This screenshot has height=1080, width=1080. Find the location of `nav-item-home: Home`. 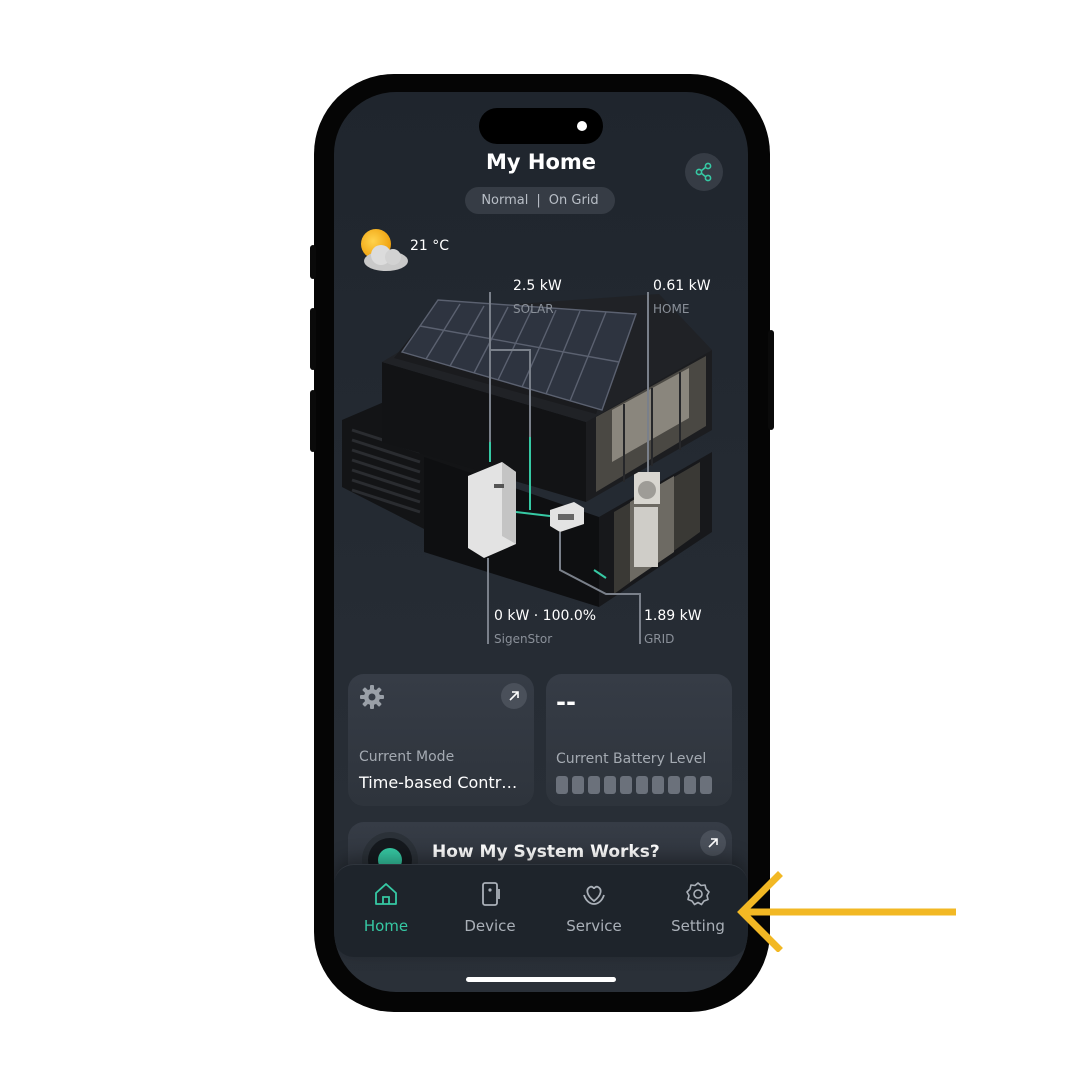

nav-item-home: Home is located at coordinates (386, 908).